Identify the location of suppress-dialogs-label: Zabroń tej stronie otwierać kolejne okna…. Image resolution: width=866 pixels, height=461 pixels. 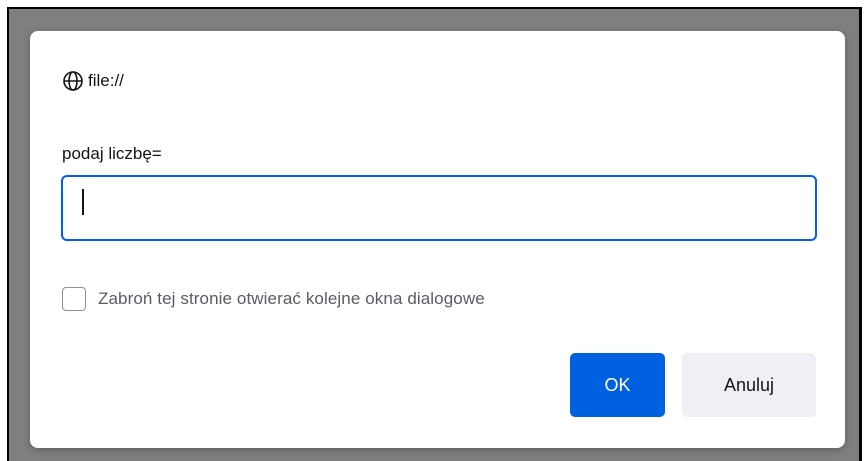
(291, 298).